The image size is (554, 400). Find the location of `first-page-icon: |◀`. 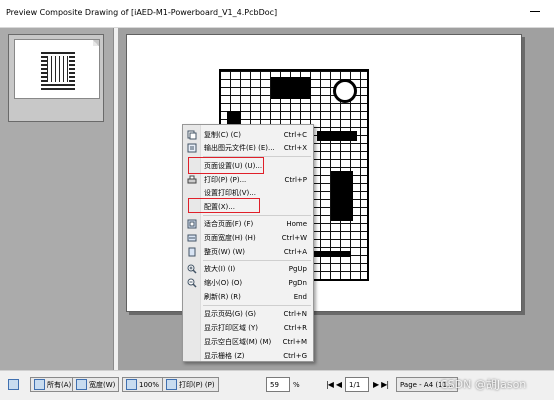

first-page-icon: |◀ is located at coordinates (330, 384).